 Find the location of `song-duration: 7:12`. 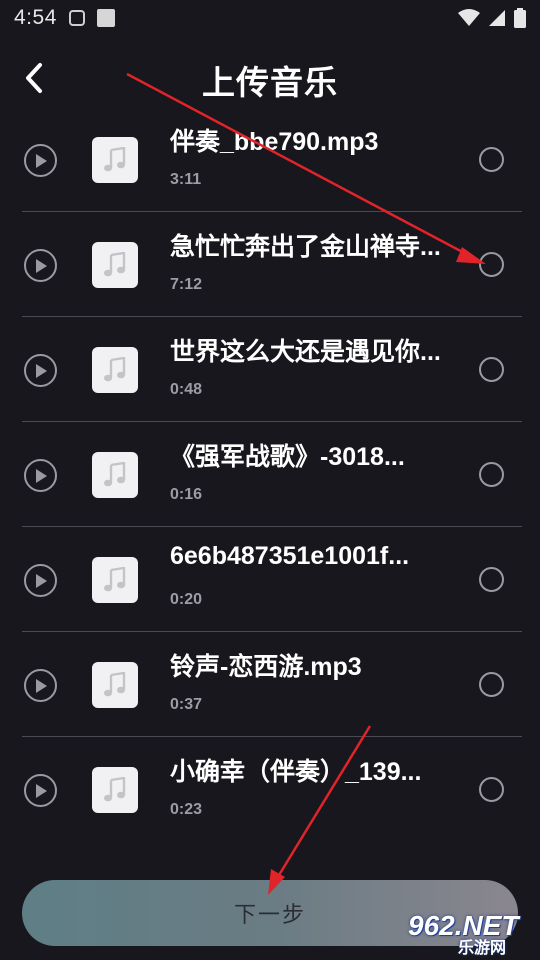

song-duration: 7:12 is located at coordinates (186, 284).